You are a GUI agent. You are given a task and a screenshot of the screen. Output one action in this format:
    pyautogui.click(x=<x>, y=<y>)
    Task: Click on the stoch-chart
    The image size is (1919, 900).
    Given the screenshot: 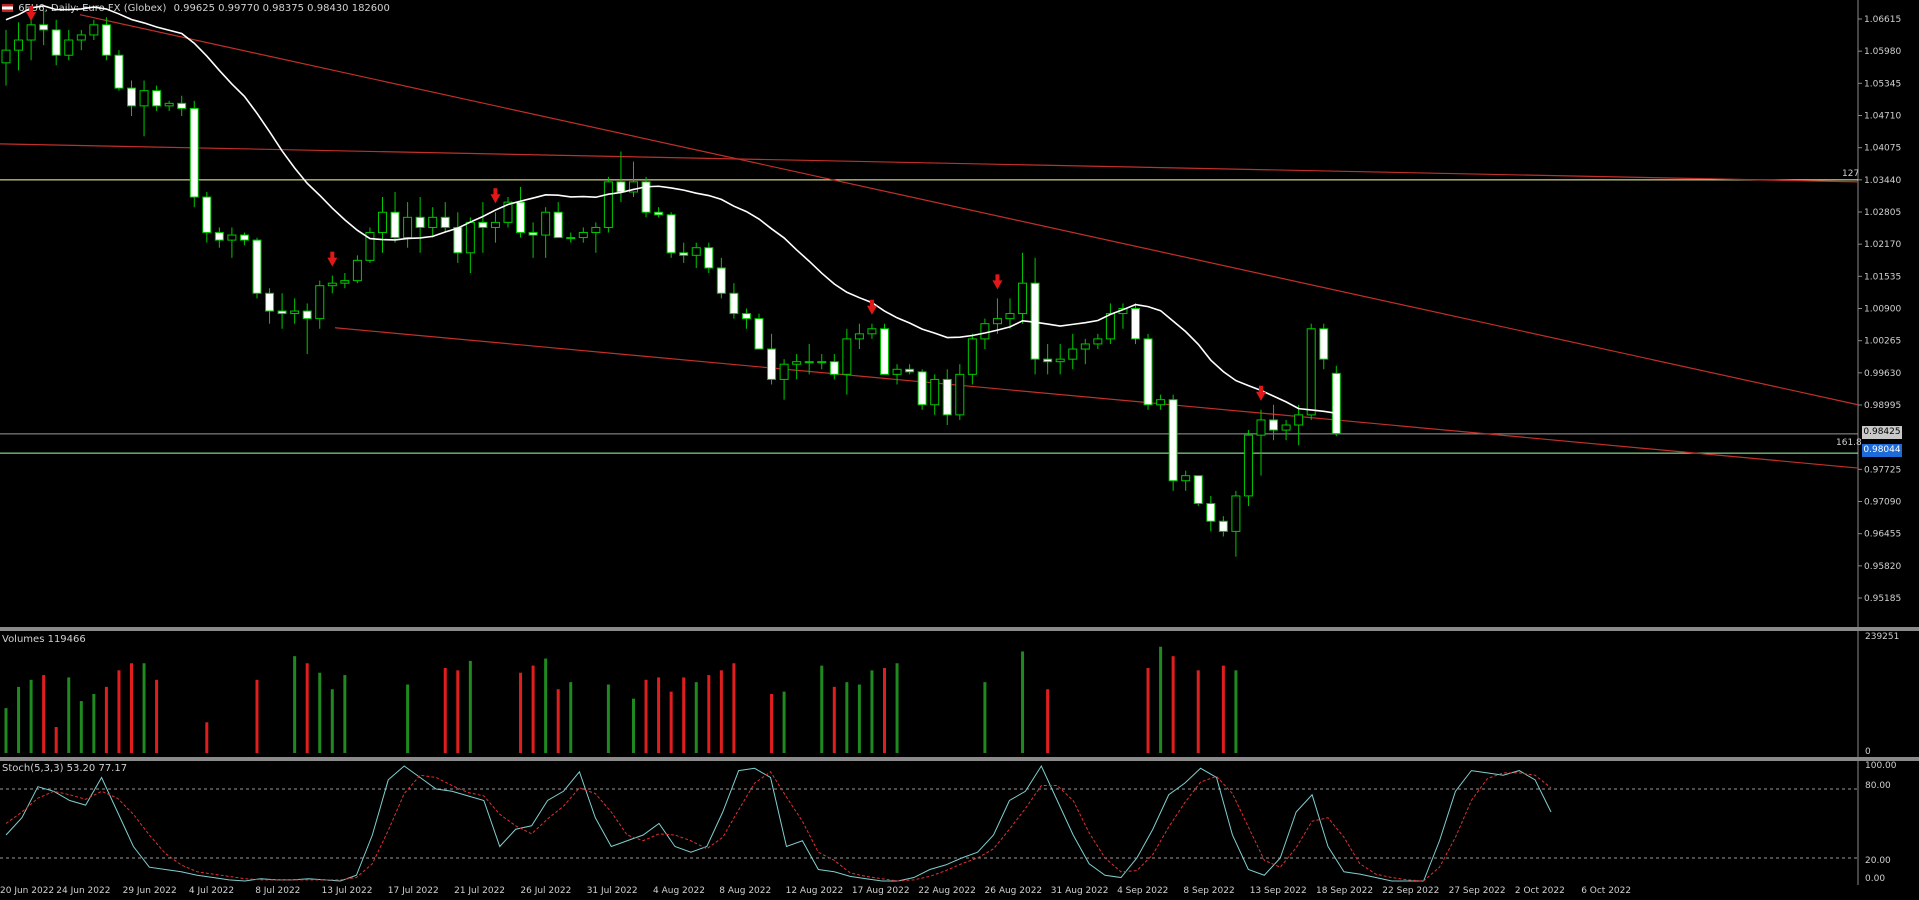 What is the action you would take?
    pyautogui.click(x=959, y=823)
    